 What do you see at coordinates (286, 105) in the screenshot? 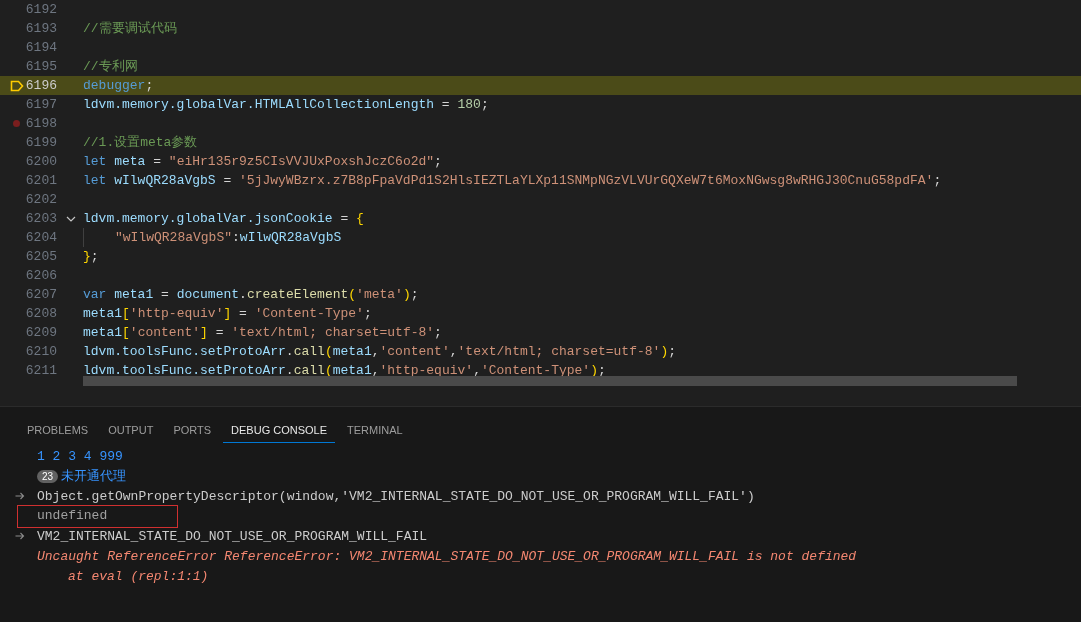
I see `code-line: ldvm.memory.globalVar.HTMLAllCollectionLength = 180;` at bounding box center [286, 105].